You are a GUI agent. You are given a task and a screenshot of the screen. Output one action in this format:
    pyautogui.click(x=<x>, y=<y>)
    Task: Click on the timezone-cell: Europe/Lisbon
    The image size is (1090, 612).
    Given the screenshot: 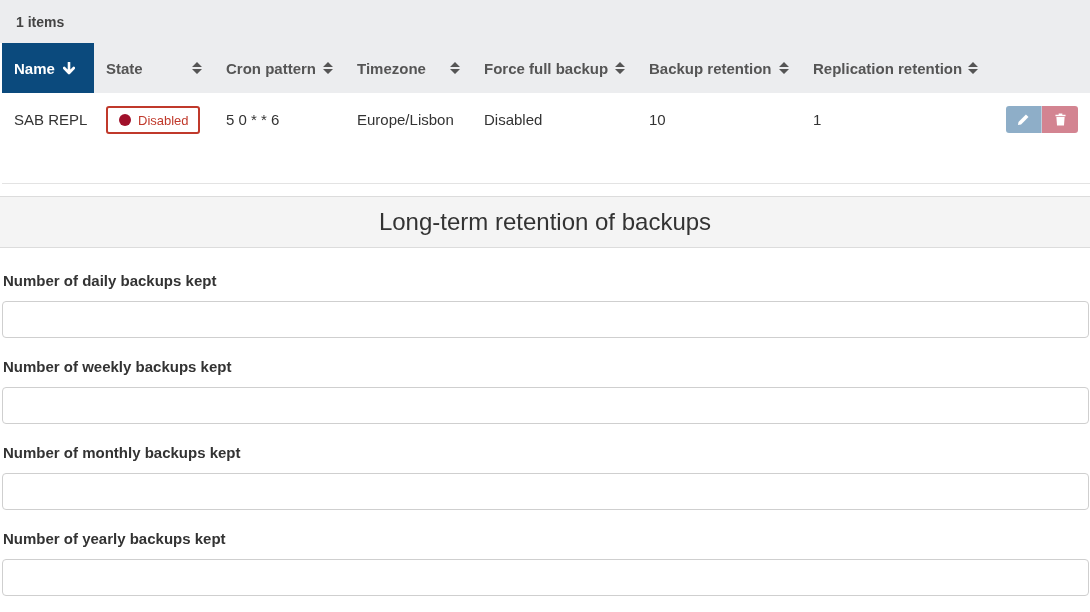 What is the action you would take?
    pyautogui.click(x=405, y=119)
    